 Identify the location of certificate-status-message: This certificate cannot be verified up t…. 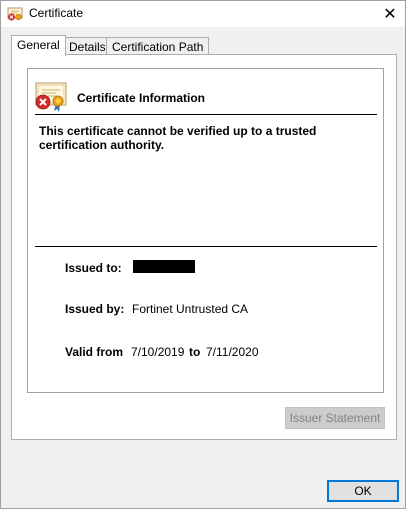
(178, 138).